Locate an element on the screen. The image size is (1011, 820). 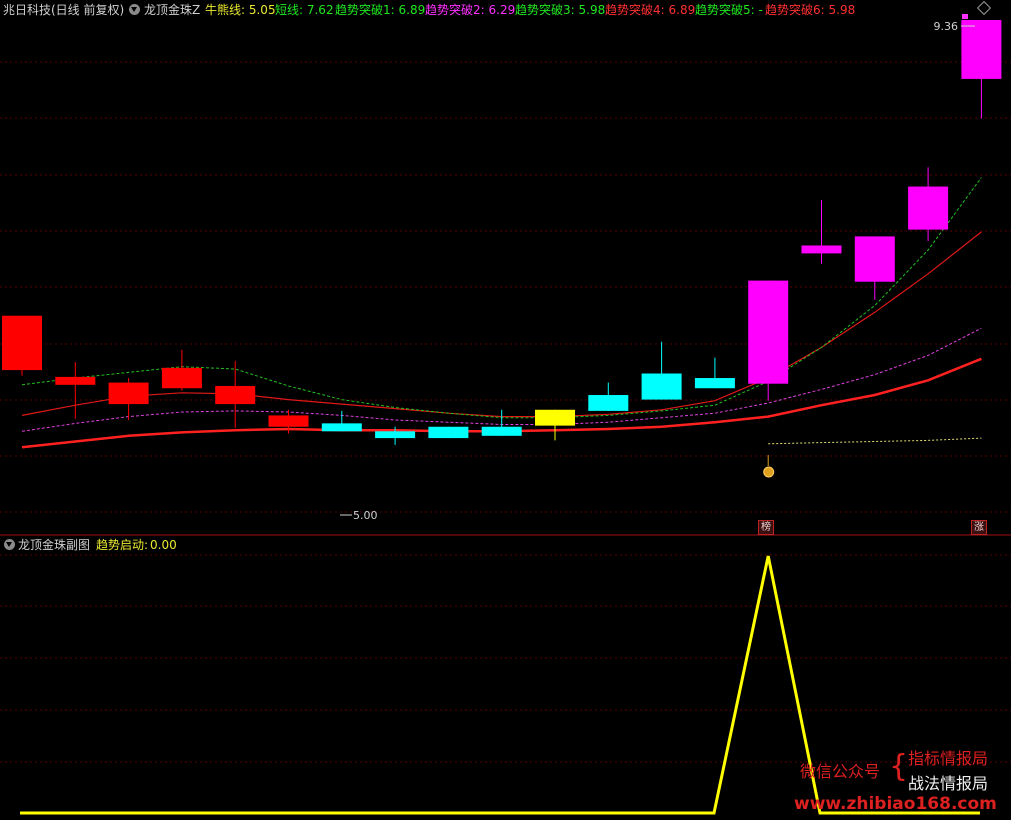
watermark-line2: 战法情报局 is located at coordinates (948, 783).